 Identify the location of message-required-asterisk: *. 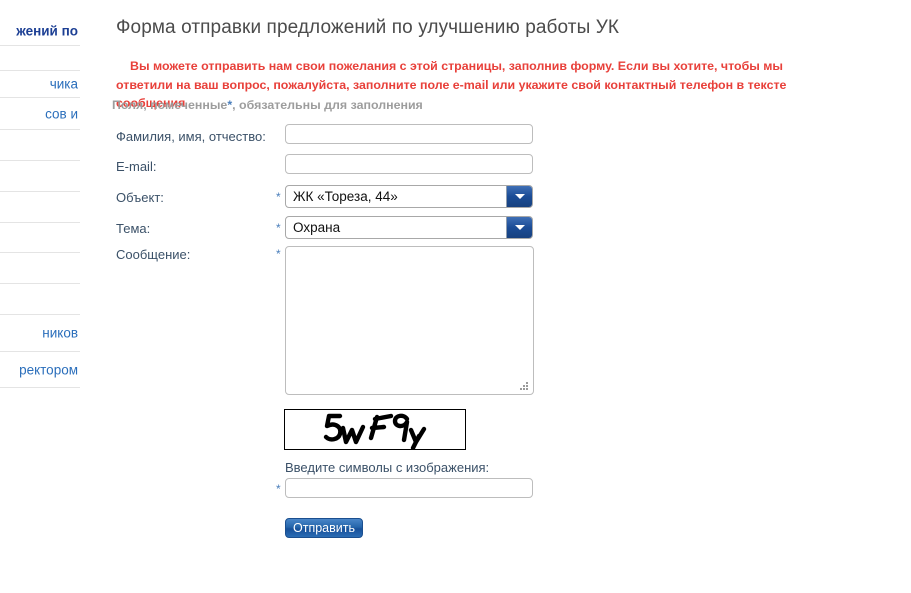
(278, 254).